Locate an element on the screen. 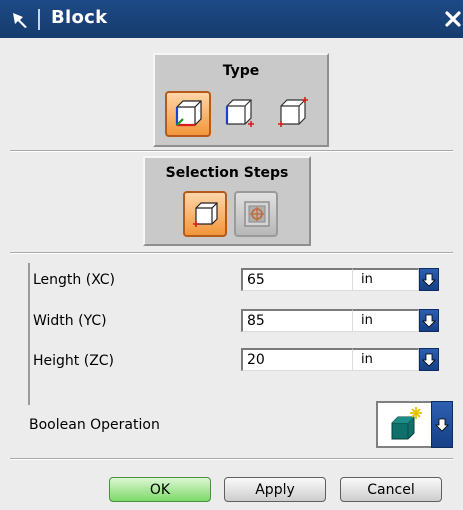  title-bar: Block is located at coordinates (231, 19).